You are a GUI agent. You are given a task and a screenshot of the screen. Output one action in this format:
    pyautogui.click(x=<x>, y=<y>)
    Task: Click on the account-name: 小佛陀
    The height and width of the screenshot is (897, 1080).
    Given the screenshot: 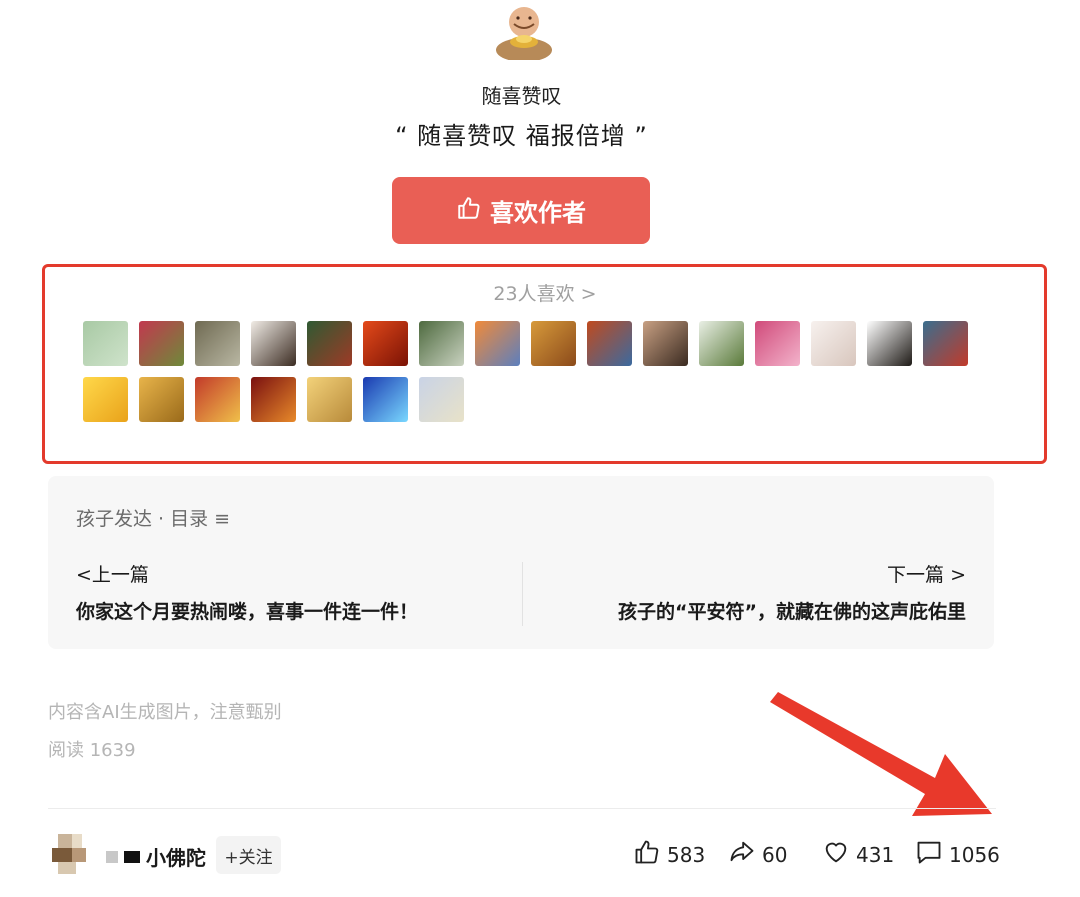 What is the action you would take?
    pyautogui.click(x=156, y=856)
    